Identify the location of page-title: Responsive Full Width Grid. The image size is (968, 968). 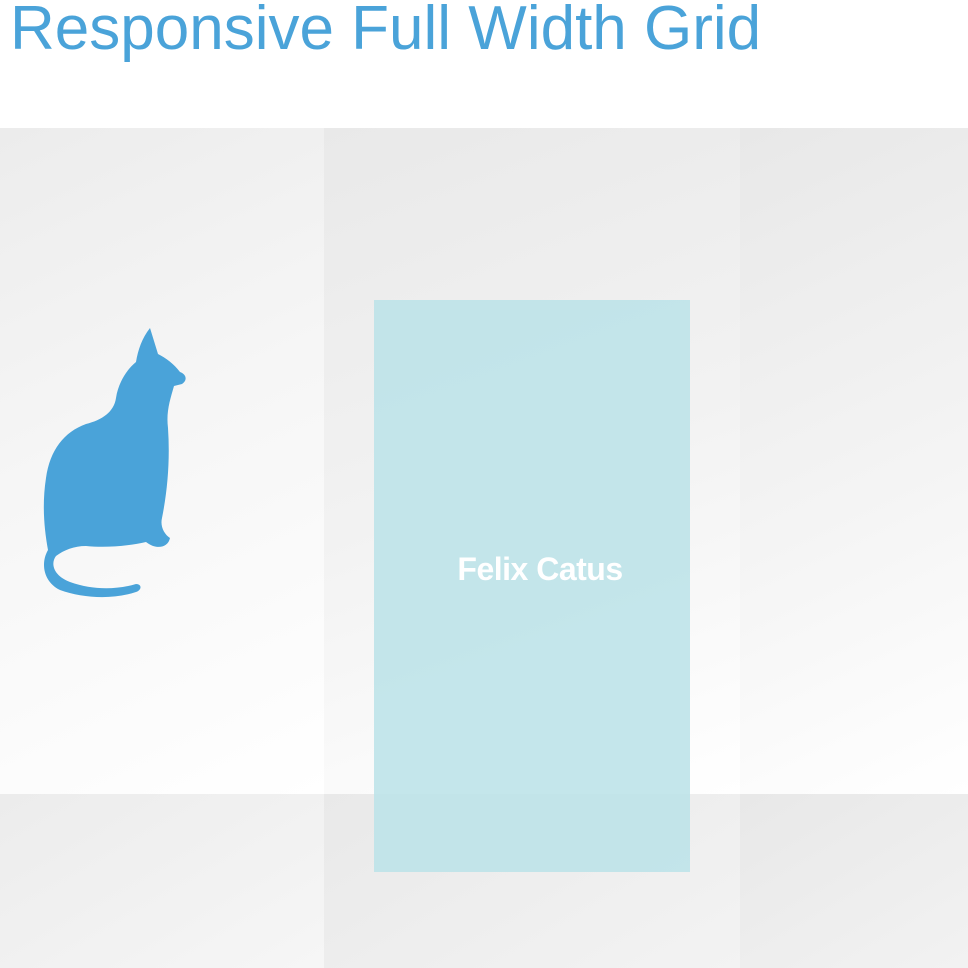
(386, 31).